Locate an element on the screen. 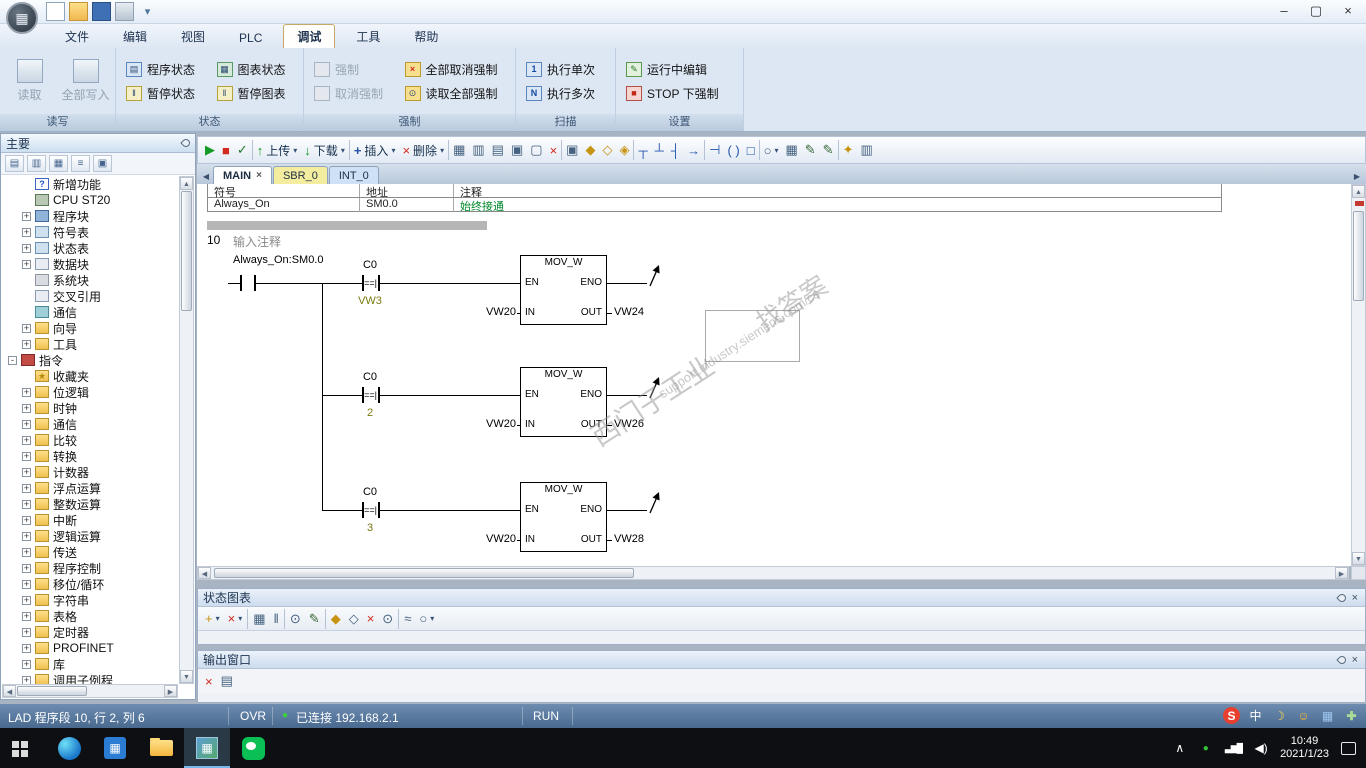  open-folder-button: ▣ is located at coordinates (517, 150).